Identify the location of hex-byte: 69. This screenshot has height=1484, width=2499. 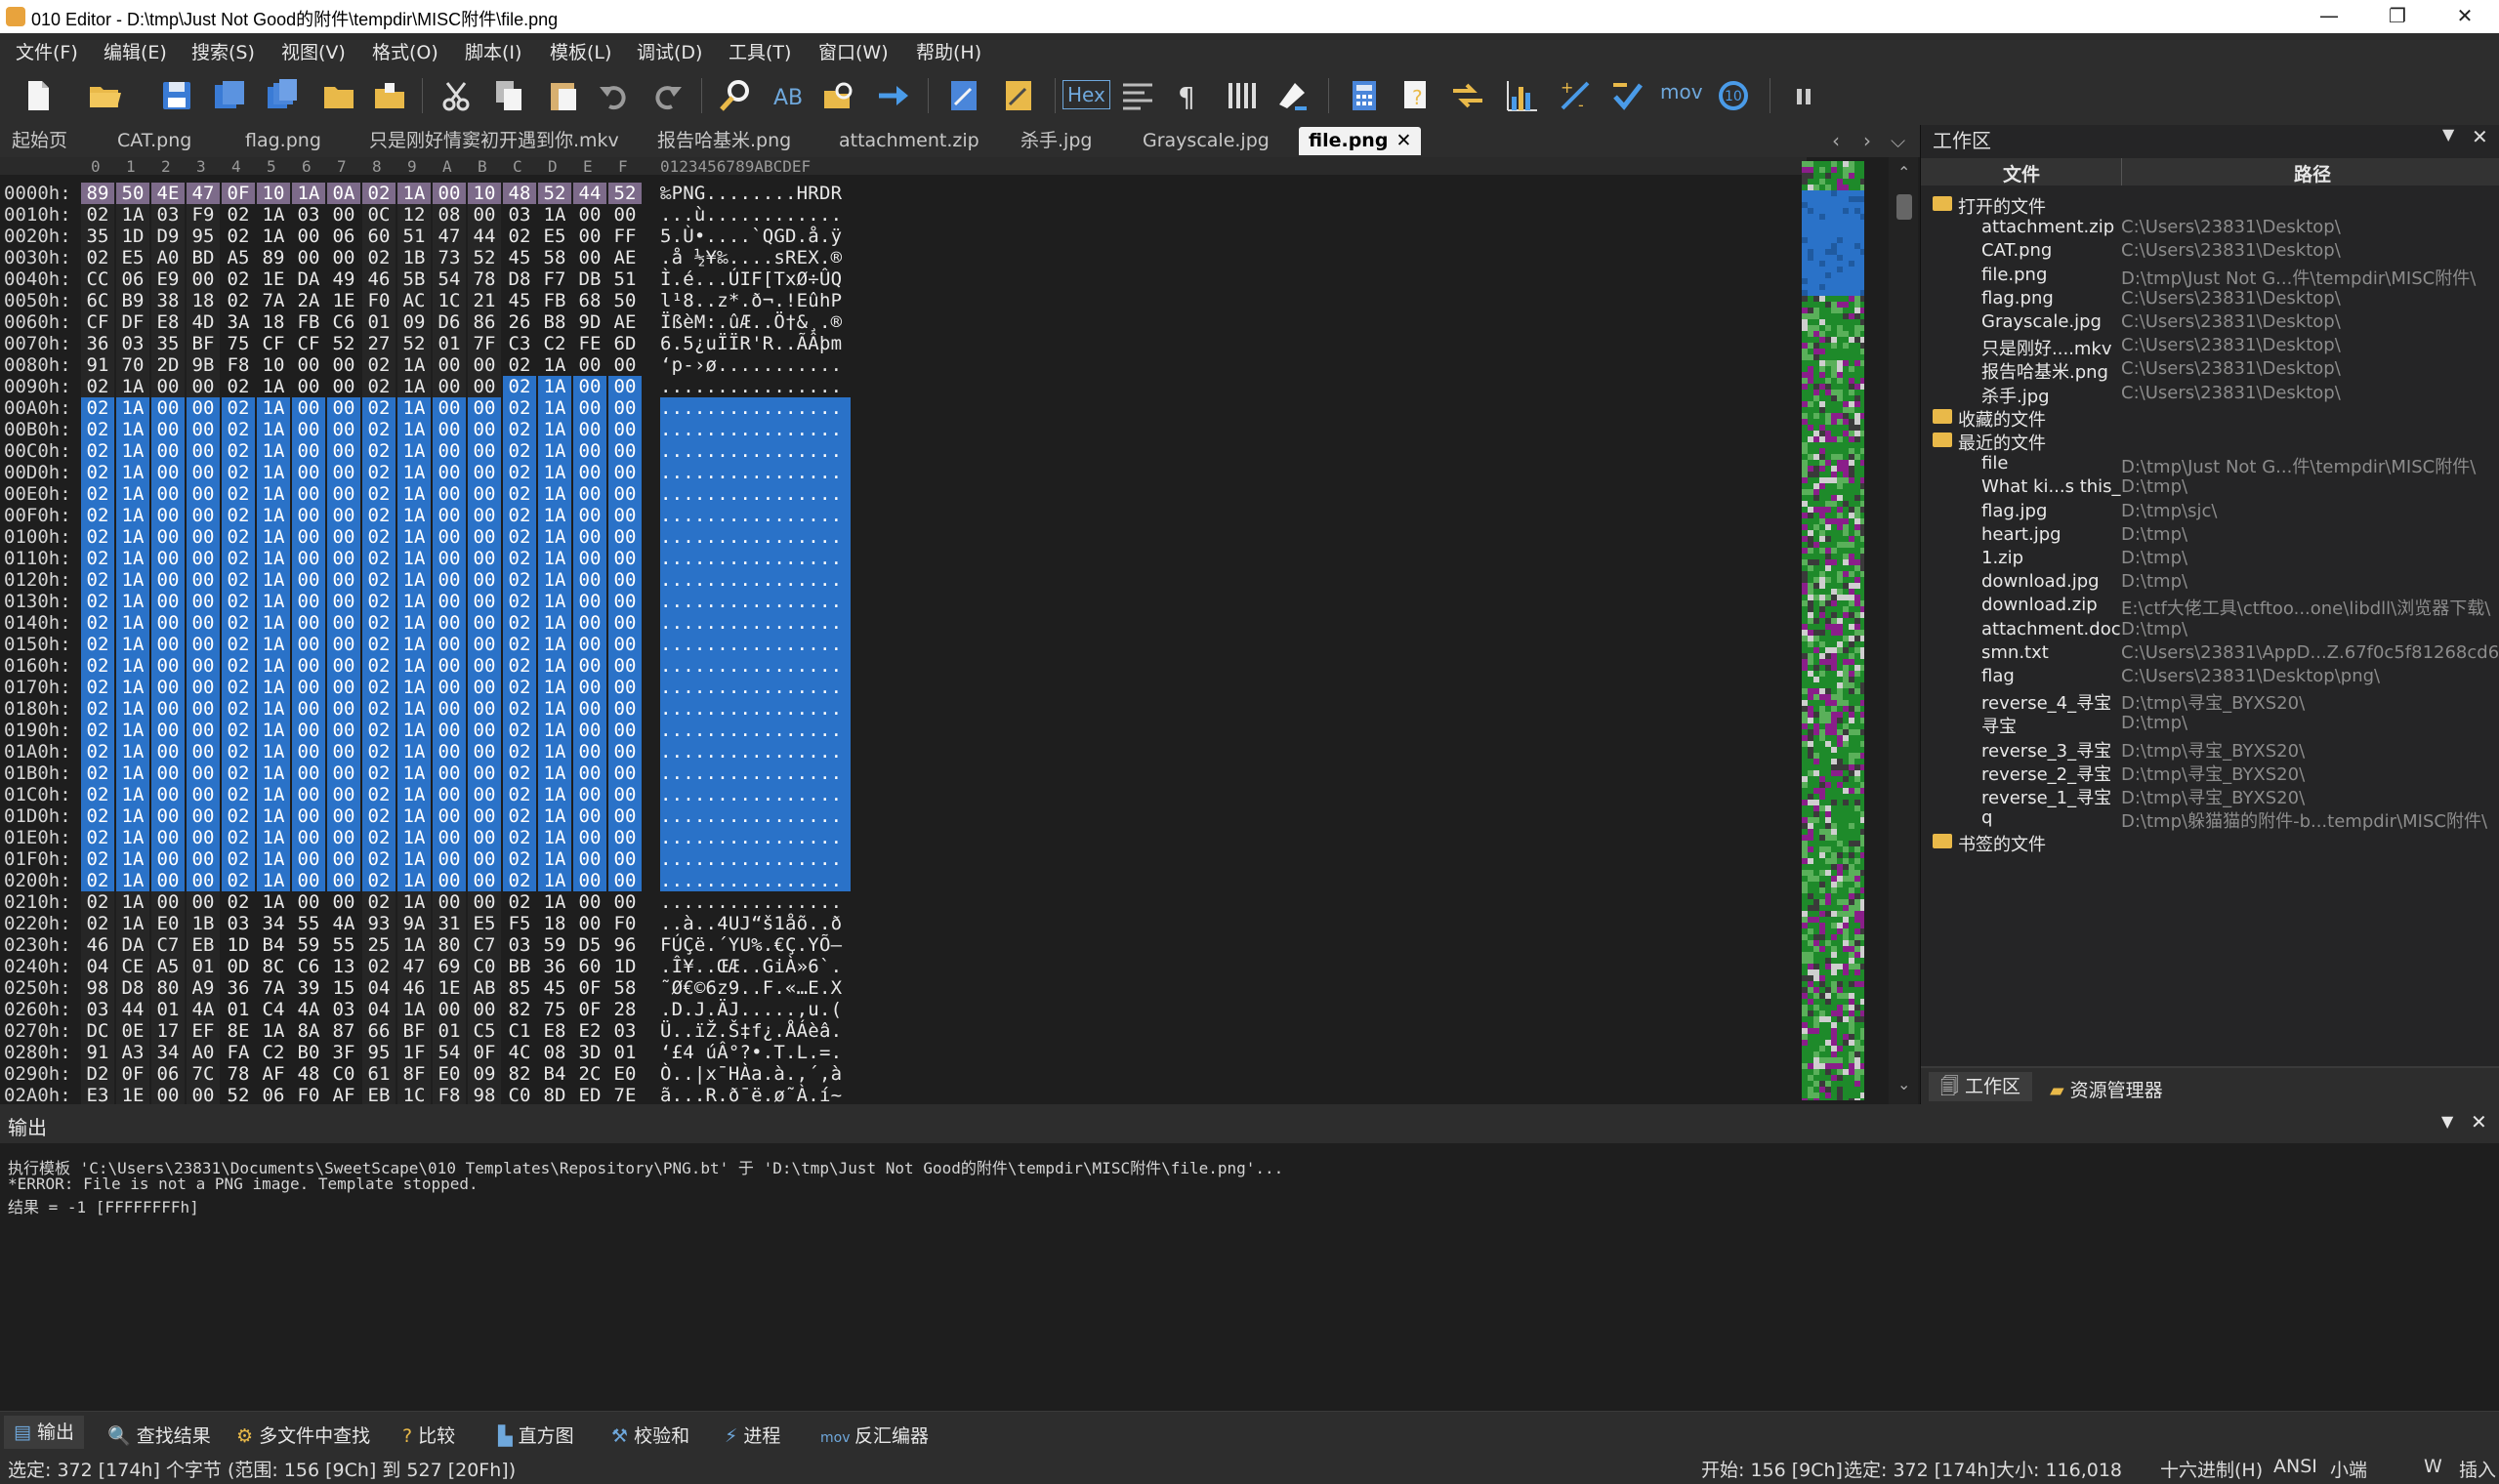
(450, 967).